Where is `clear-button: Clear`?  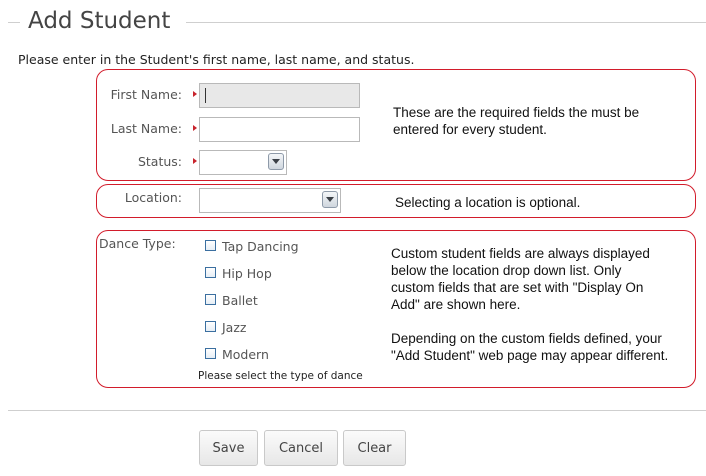 clear-button: Clear is located at coordinates (374, 448).